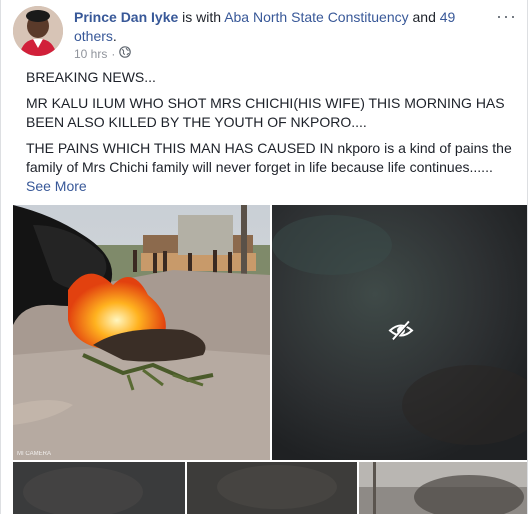  I want to click on trailing-period: ., so click(114, 36).